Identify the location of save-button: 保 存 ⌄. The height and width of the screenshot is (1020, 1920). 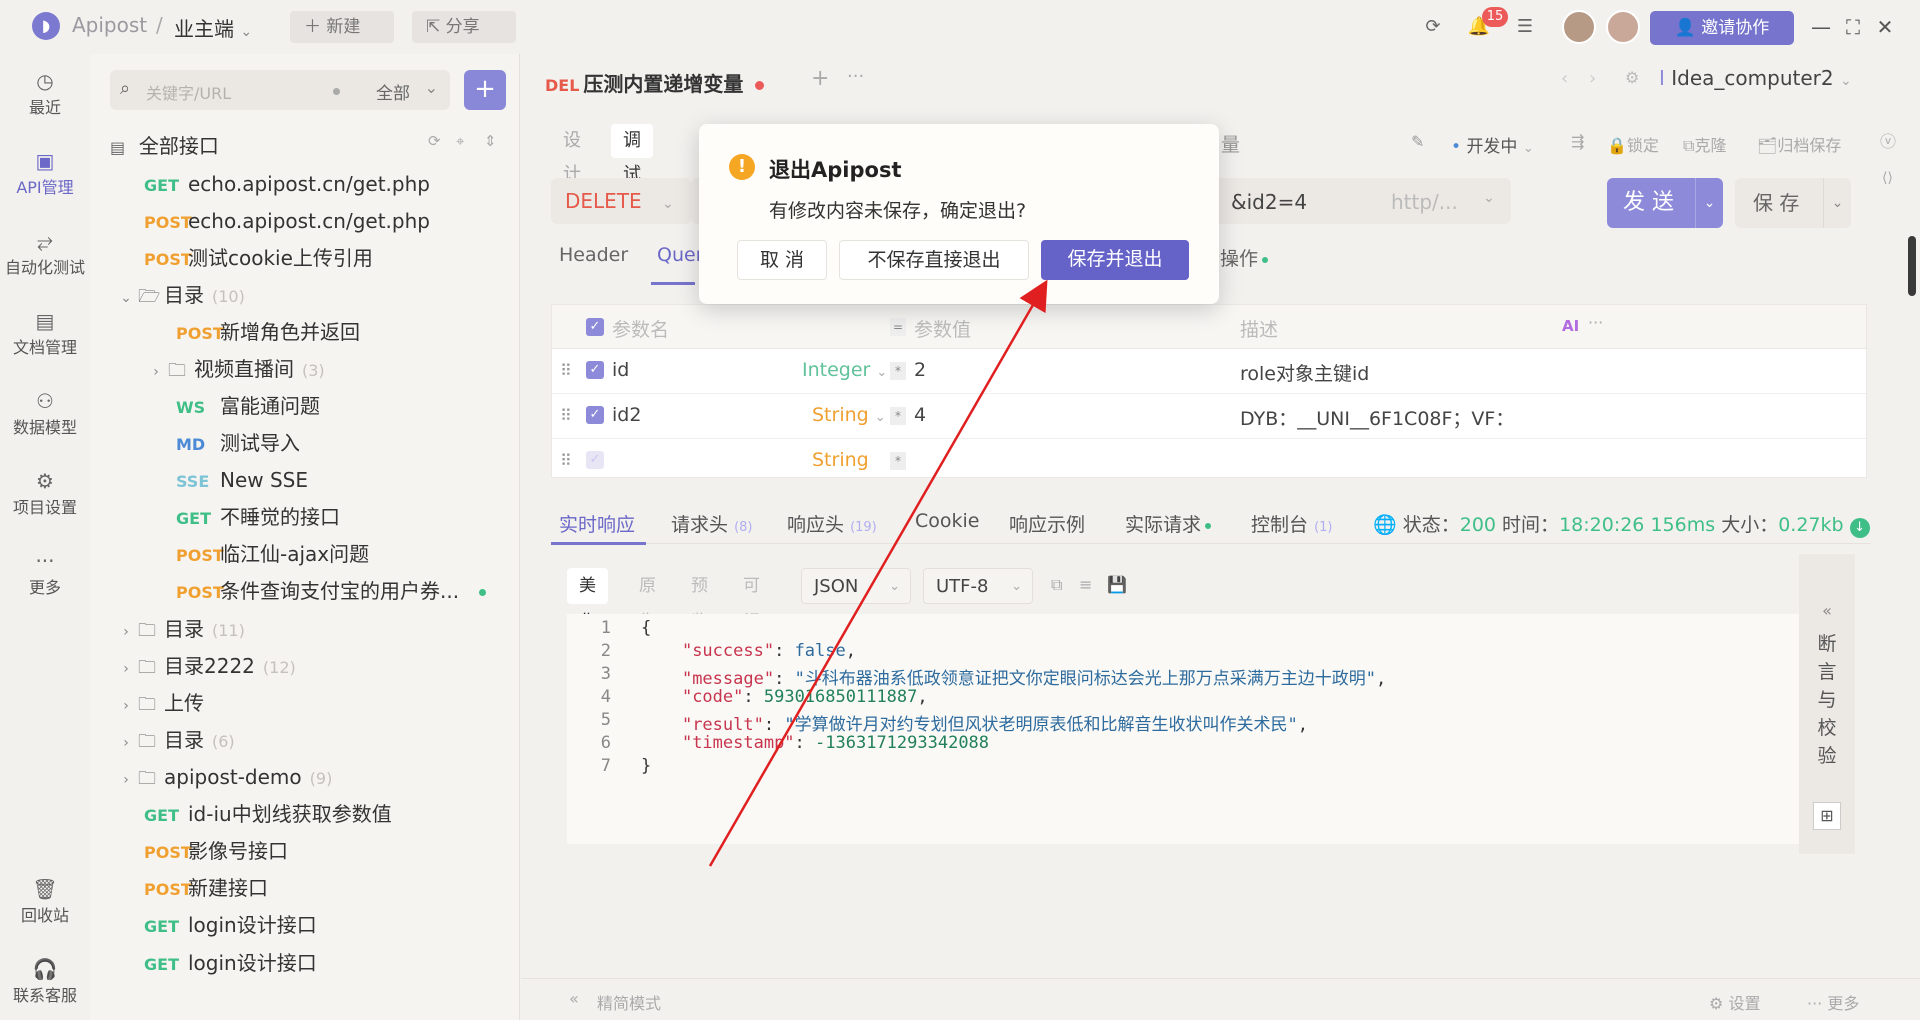
(1793, 203).